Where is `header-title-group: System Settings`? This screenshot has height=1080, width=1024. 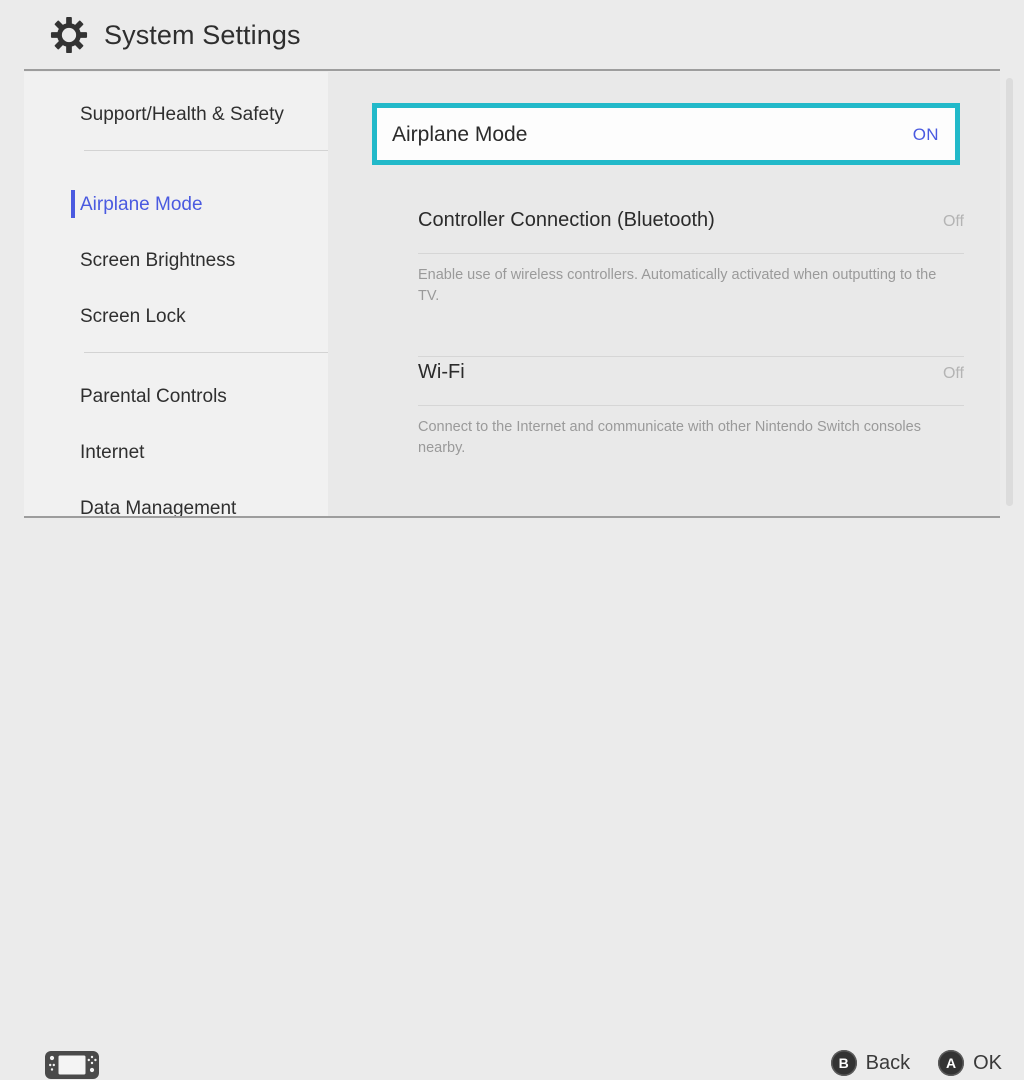 header-title-group: System Settings is located at coordinates (175, 35).